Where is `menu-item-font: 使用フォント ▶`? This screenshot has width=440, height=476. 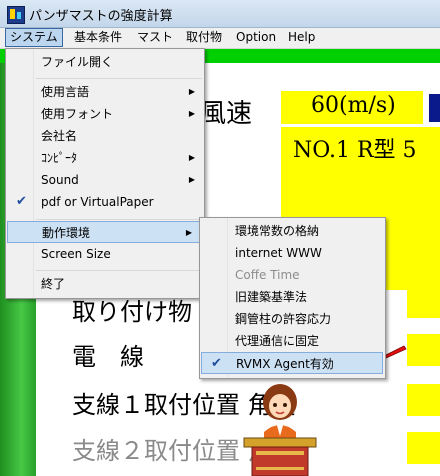 menu-item-font: 使用フォント ▶ is located at coordinates (105, 114).